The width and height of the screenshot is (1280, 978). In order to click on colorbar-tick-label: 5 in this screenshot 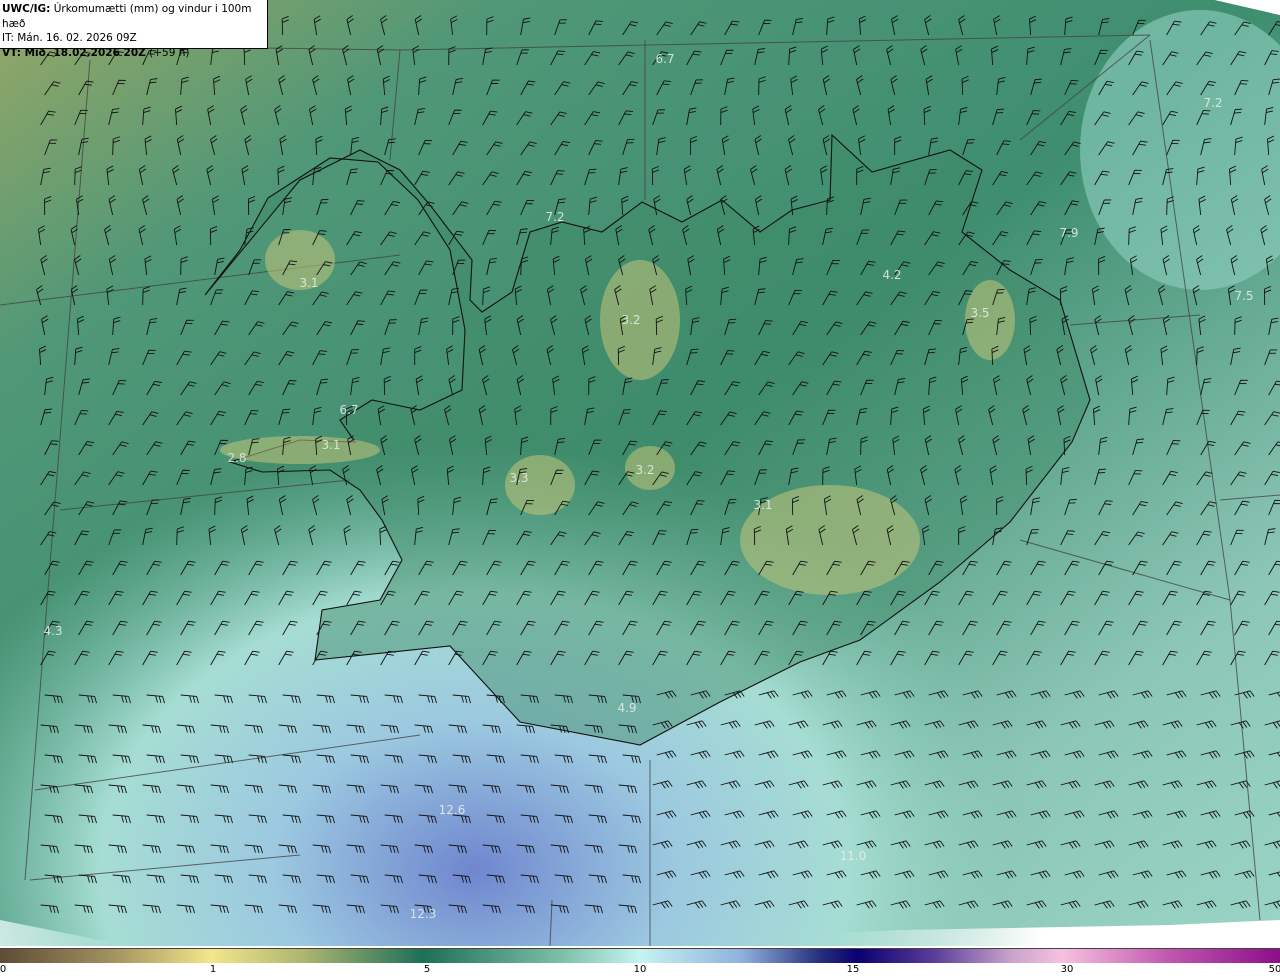, I will do `click(427, 969)`.